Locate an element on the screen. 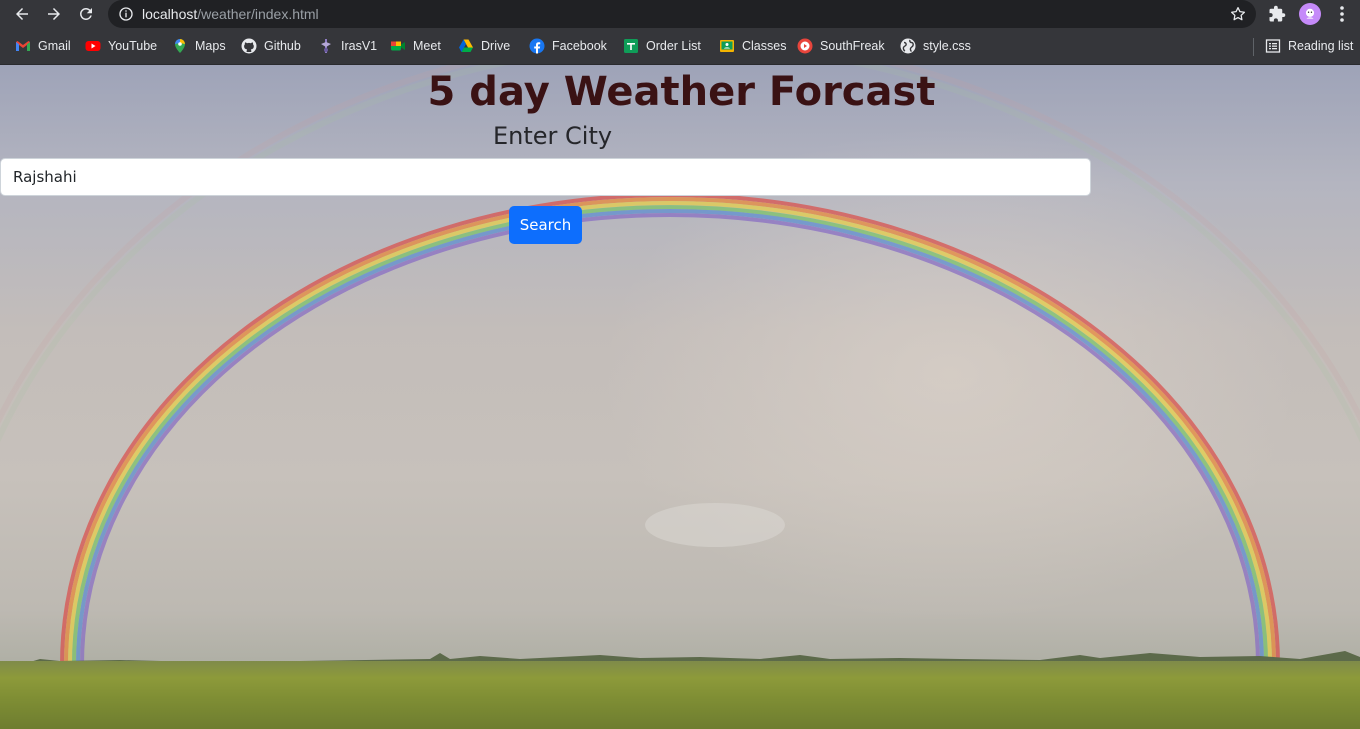 The image size is (1360, 729). southfreak-icon is located at coordinates (805, 46).